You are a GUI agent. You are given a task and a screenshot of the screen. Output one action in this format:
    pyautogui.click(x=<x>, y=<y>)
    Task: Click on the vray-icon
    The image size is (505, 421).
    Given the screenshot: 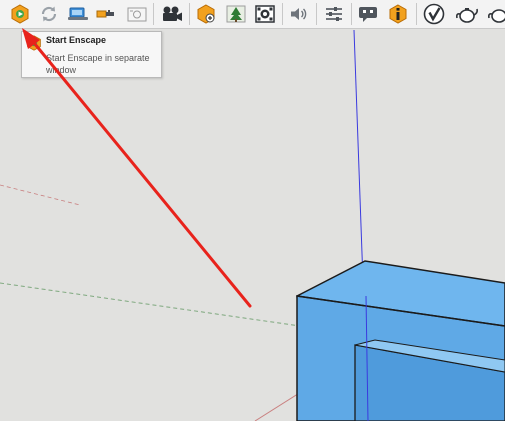 What is the action you would take?
    pyautogui.click(x=434, y=14)
    